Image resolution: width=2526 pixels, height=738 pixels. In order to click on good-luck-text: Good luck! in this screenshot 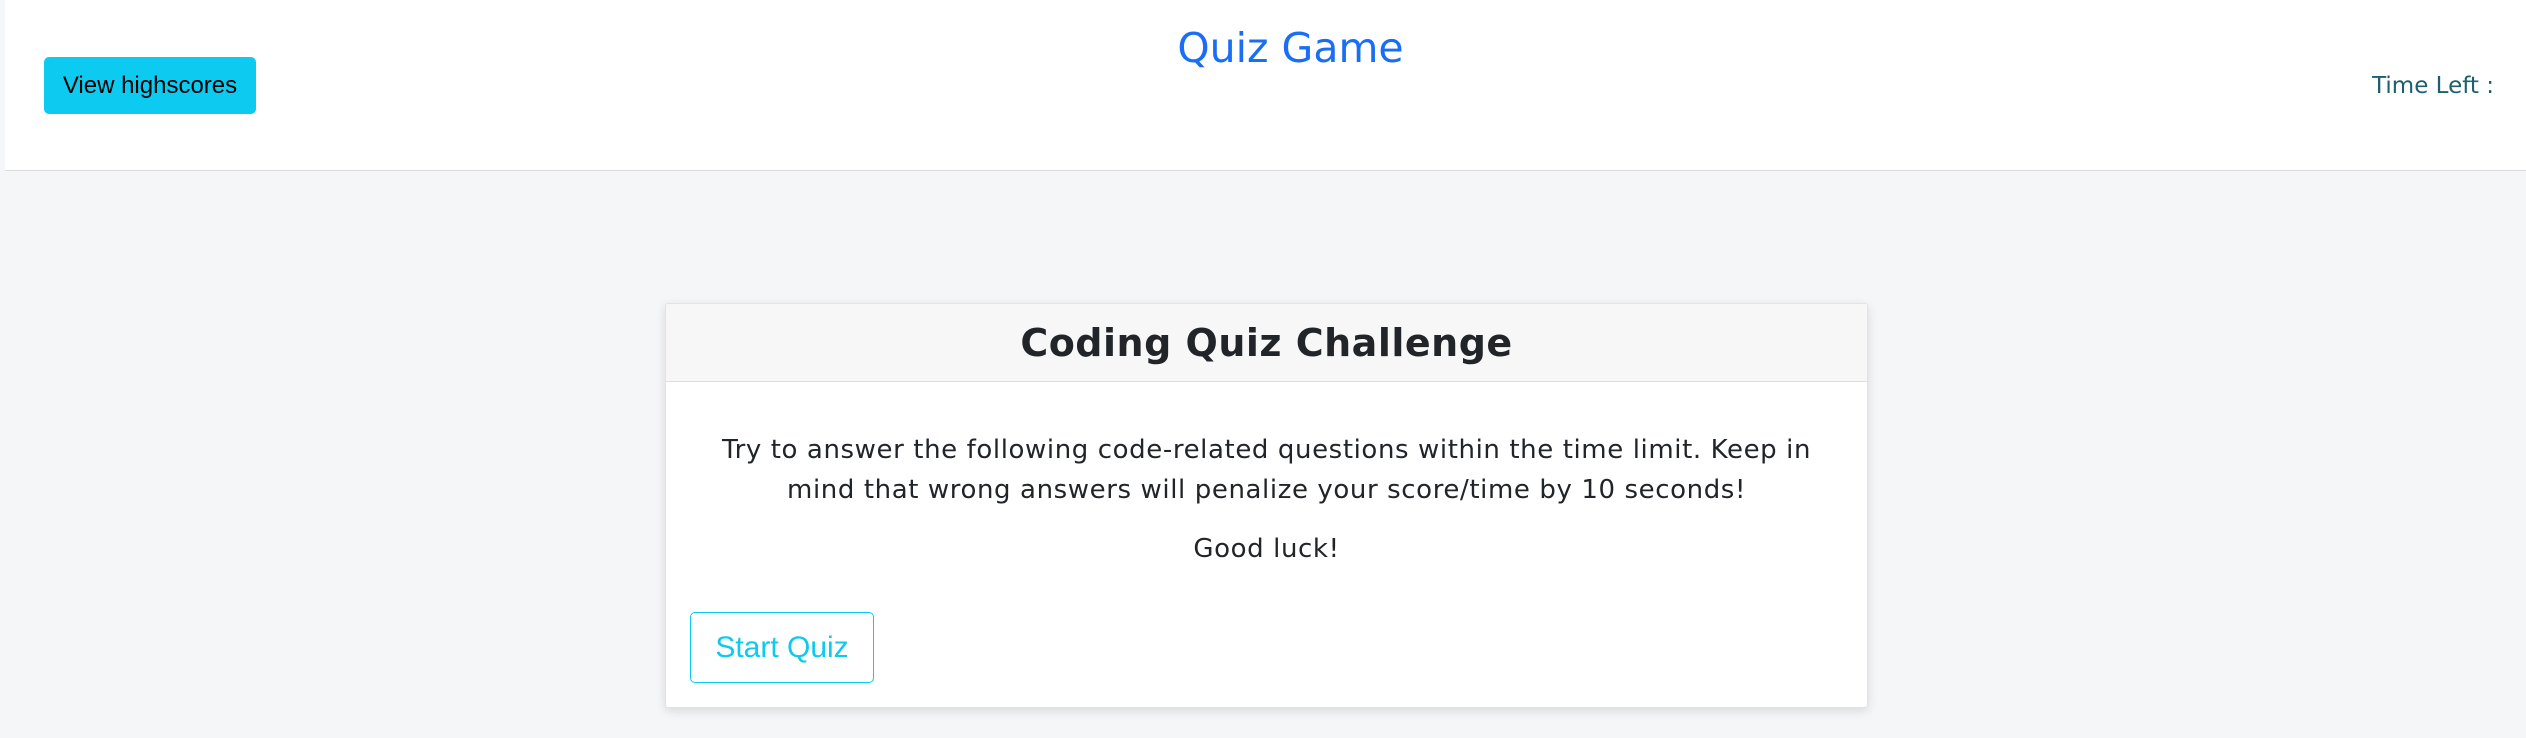, I will do `click(1266, 549)`.